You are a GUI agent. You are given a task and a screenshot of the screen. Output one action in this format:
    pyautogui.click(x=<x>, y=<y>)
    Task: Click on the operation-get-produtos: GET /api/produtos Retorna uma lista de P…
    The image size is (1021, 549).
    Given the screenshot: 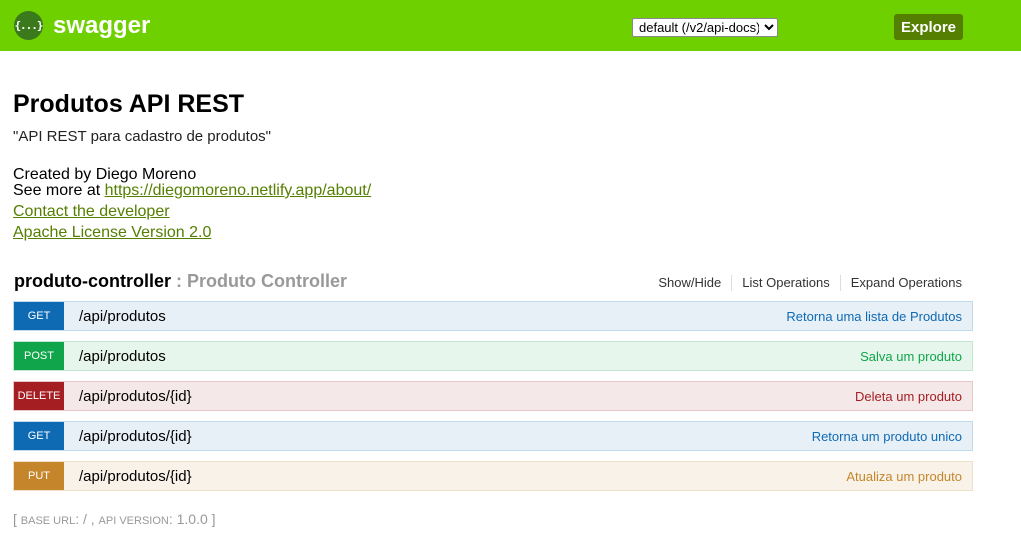 What is the action you would take?
    pyautogui.click(x=493, y=316)
    